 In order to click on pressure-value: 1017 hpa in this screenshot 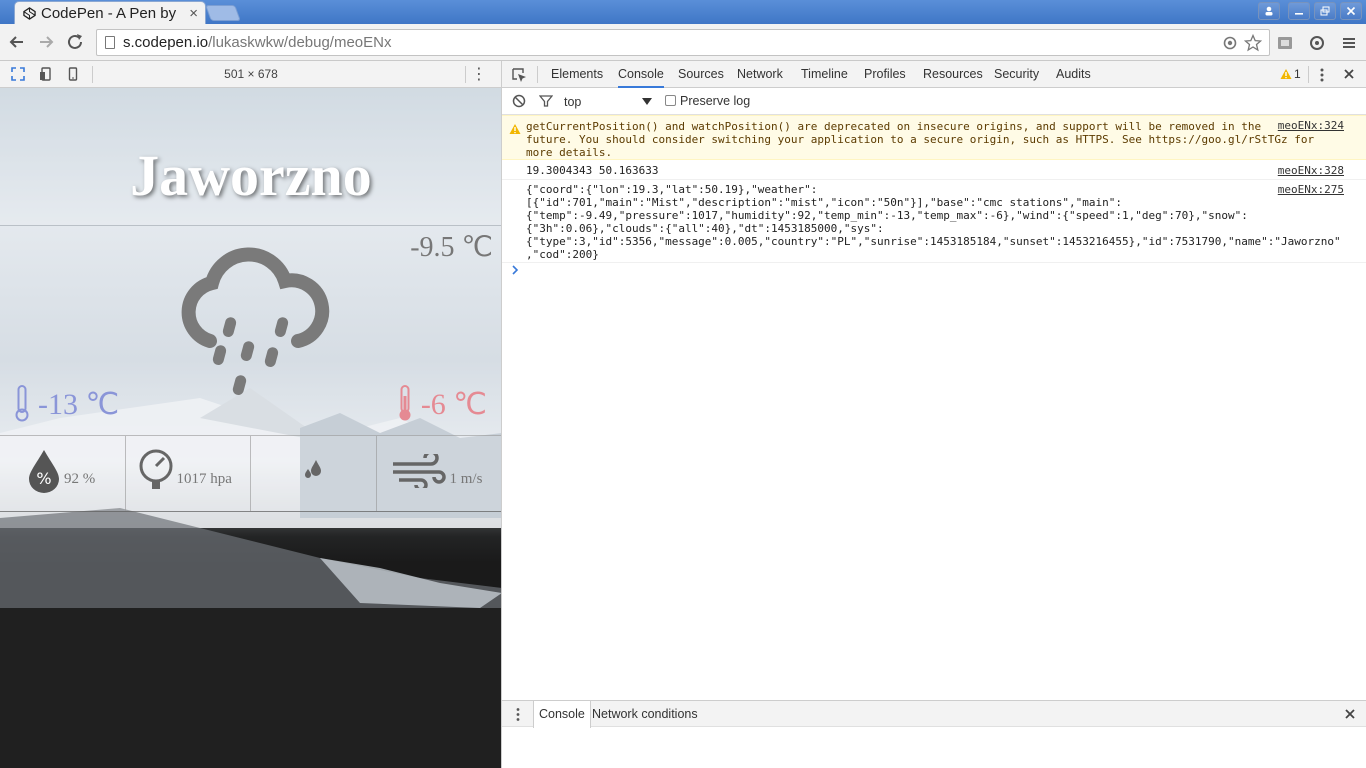, I will do `click(204, 479)`.